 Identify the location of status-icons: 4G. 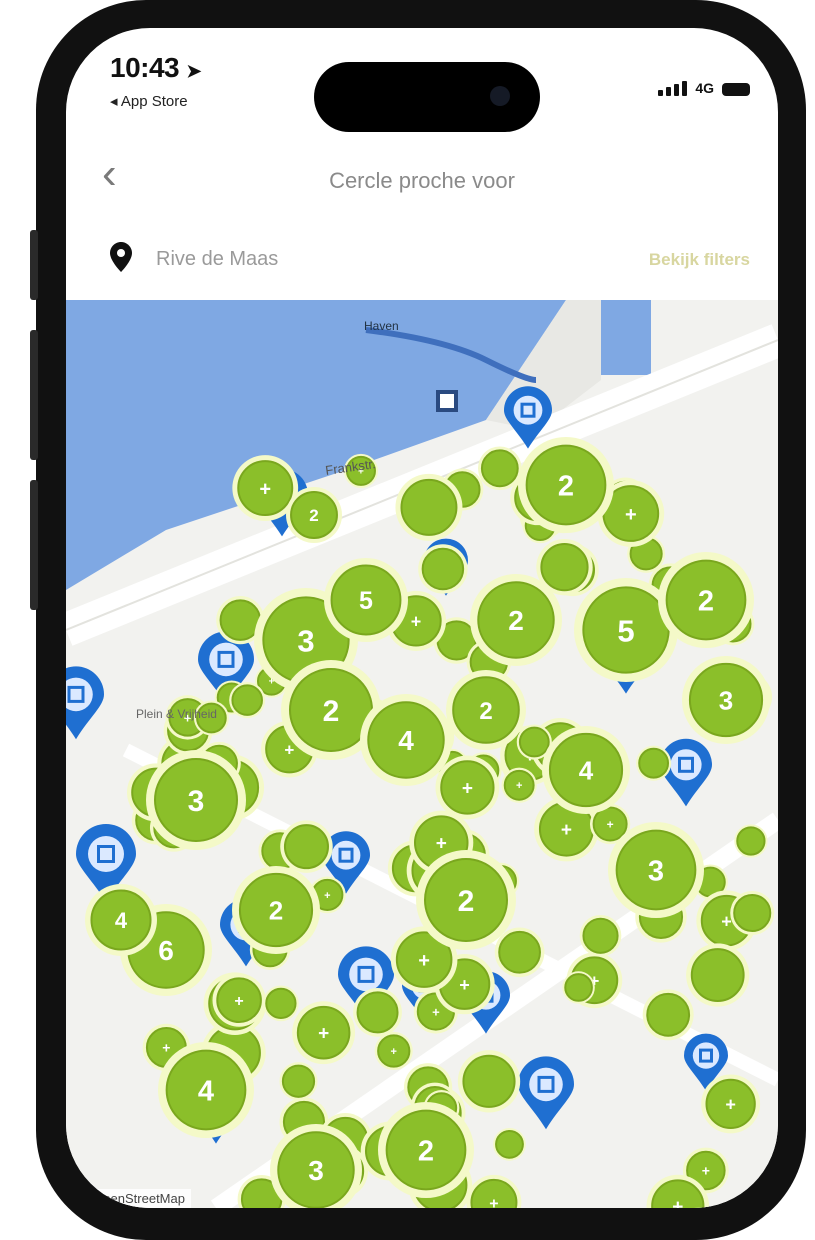
(704, 88).